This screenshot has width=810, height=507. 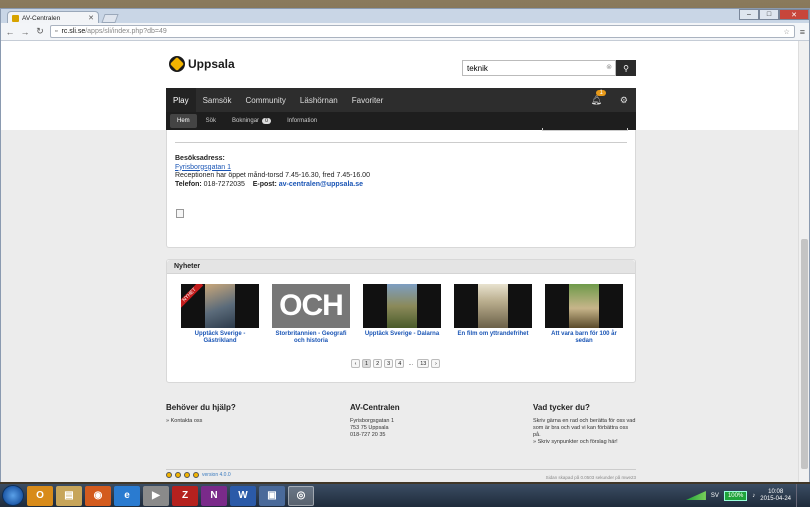 I want to click on news-pagination: ‹ 1 2 3 4 ... 13 ›, so click(x=396, y=363).